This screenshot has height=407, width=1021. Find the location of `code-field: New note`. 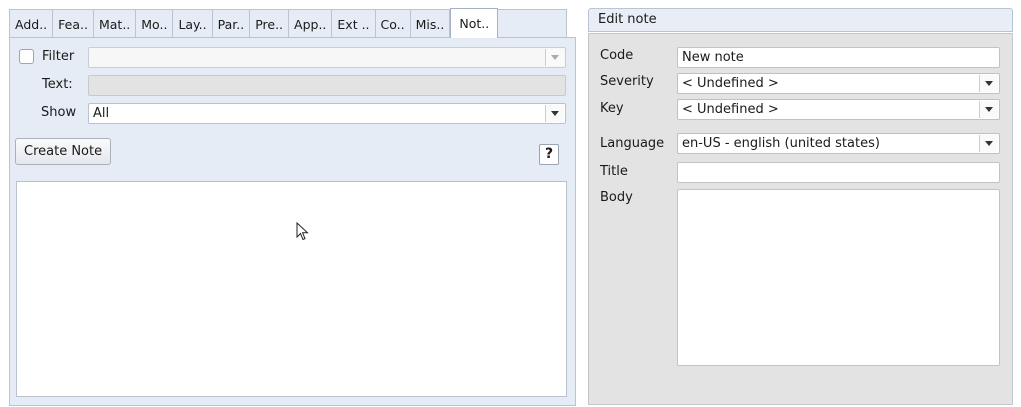

code-field: New note is located at coordinates (838, 57).